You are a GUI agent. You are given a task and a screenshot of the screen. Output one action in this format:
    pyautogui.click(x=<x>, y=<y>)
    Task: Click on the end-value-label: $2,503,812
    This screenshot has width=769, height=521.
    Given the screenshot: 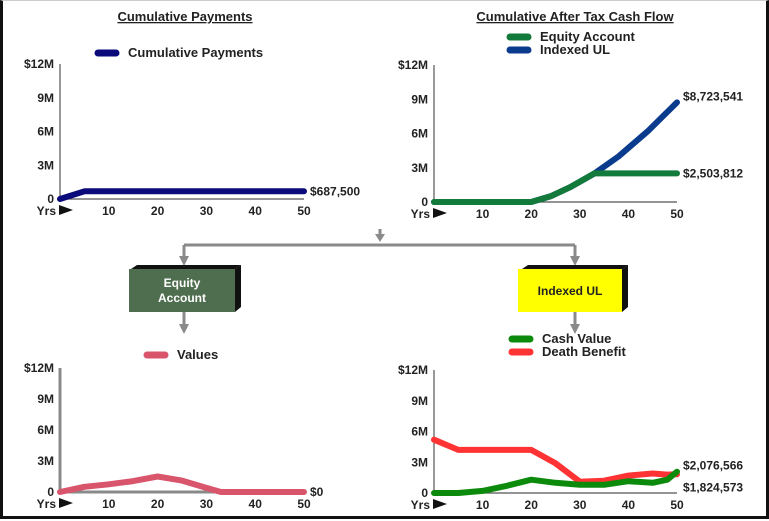 What is the action you would take?
    pyautogui.click(x=713, y=173)
    